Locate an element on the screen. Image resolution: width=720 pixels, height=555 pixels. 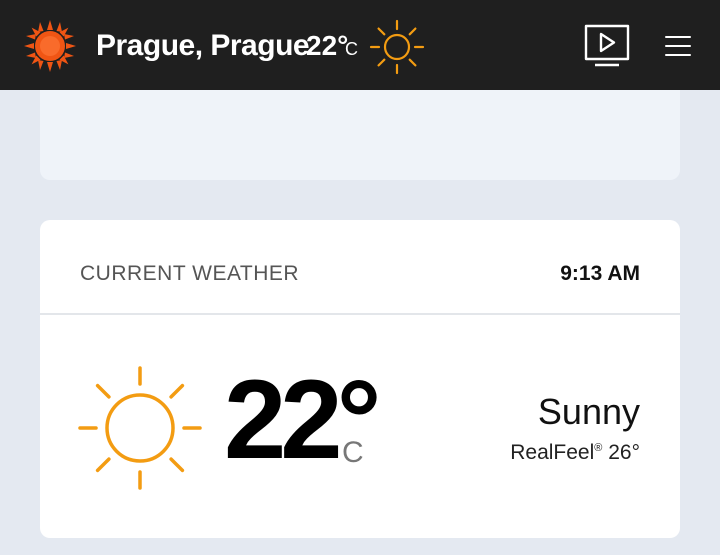
divider is located at coordinates (360, 314).